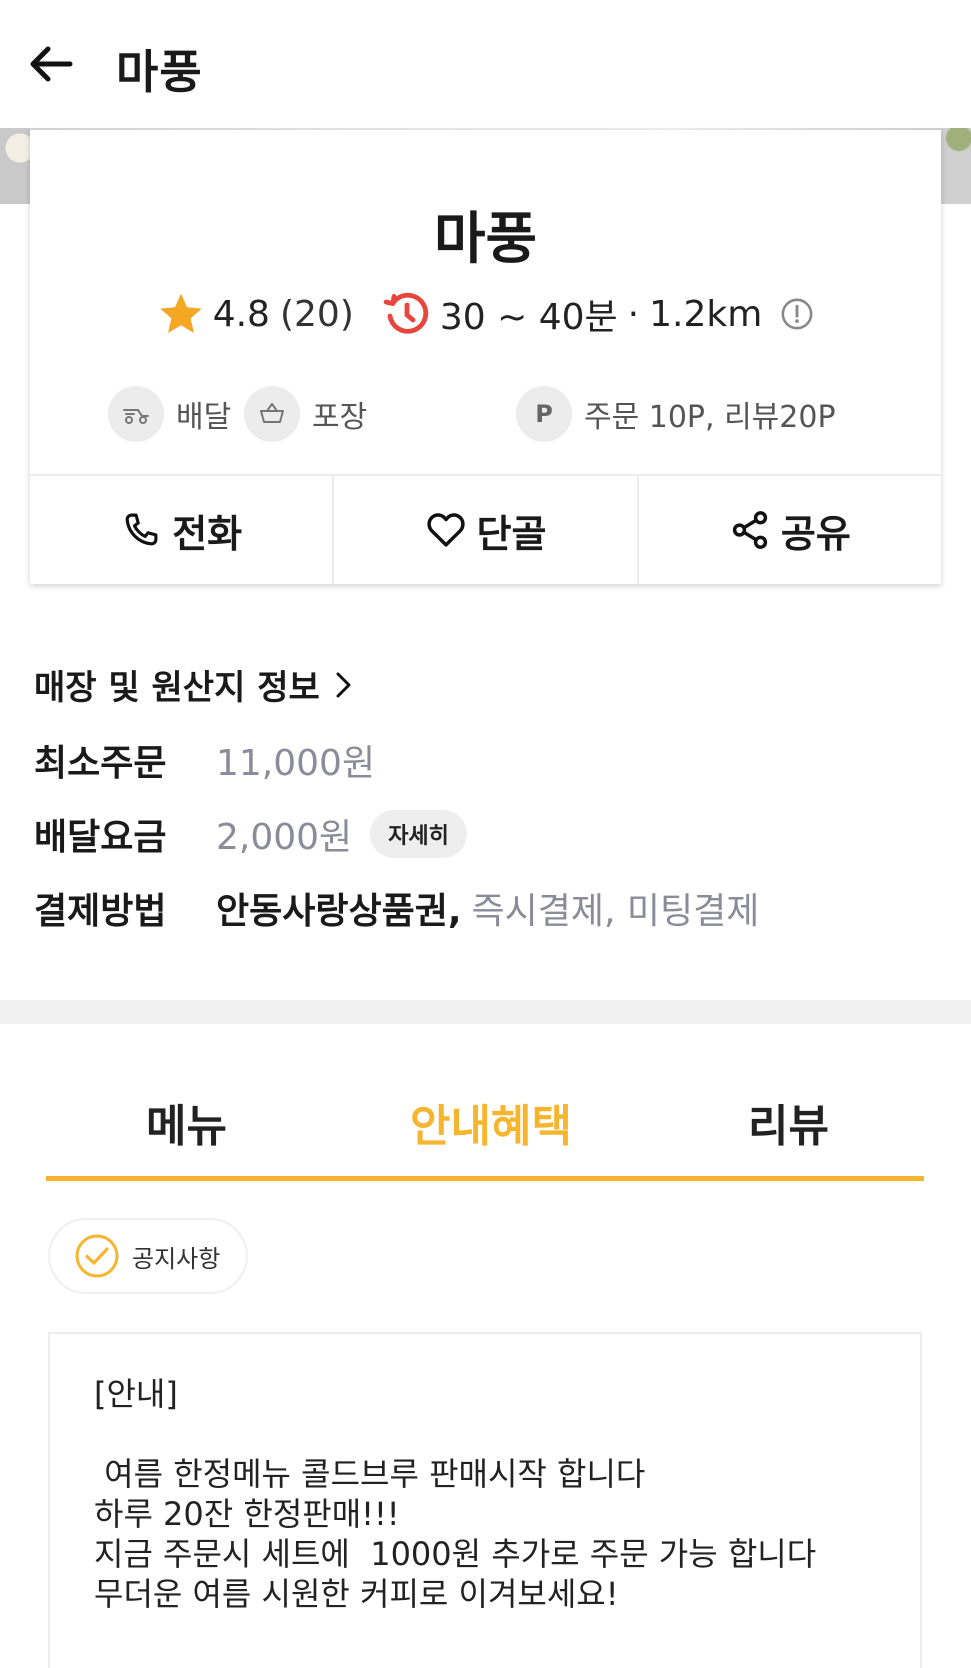 The height and width of the screenshot is (1668, 971). What do you see at coordinates (180, 313) in the screenshot?
I see `star-icon` at bounding box center [180, 313].